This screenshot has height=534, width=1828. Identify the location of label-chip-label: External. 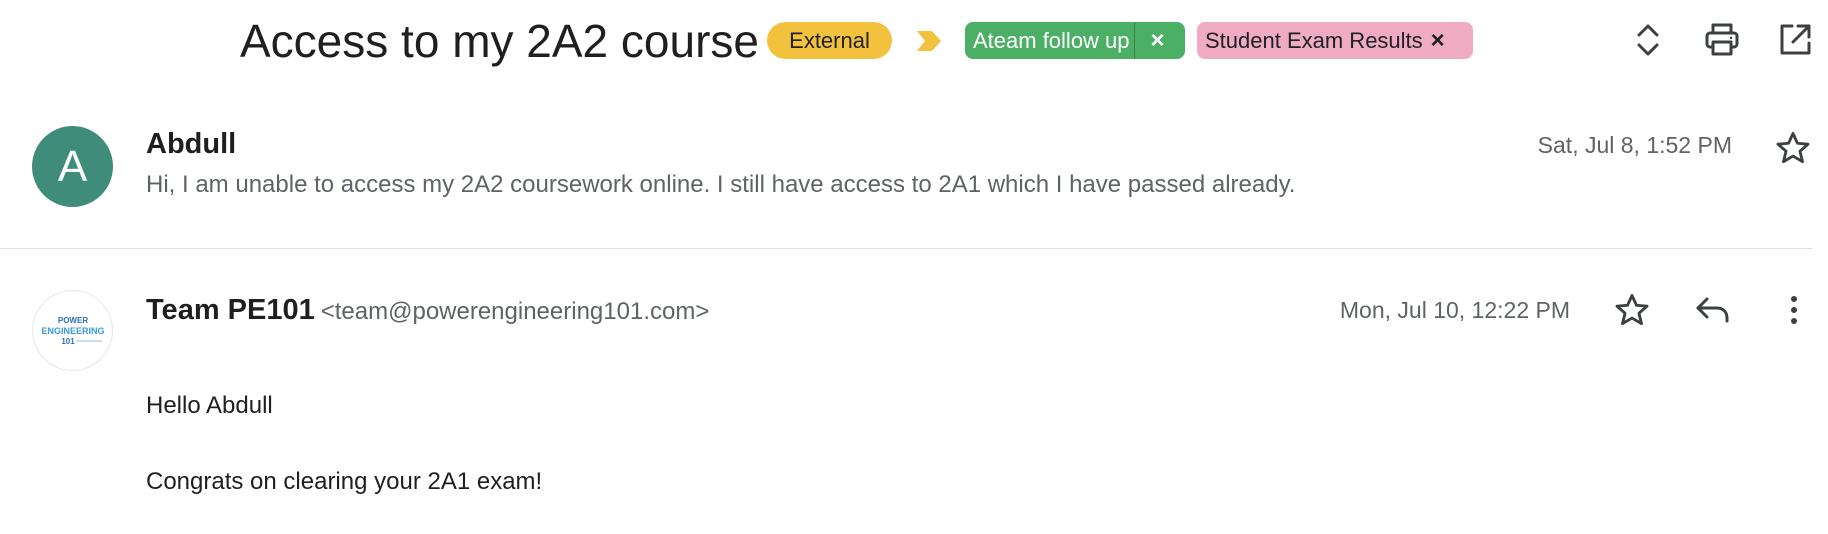
(829, 40).